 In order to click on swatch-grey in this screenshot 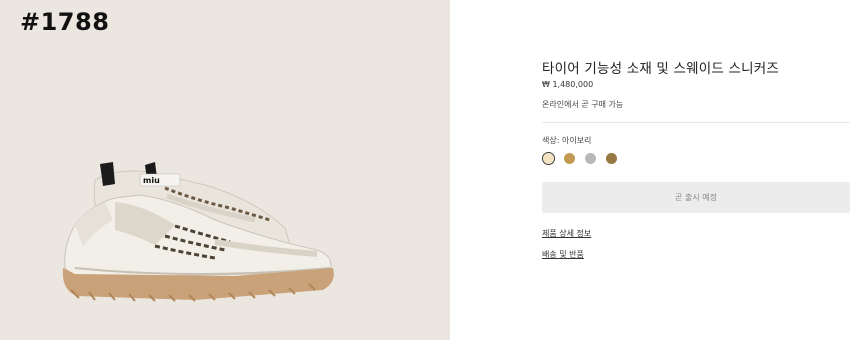, I will do `click(590, 158)`.